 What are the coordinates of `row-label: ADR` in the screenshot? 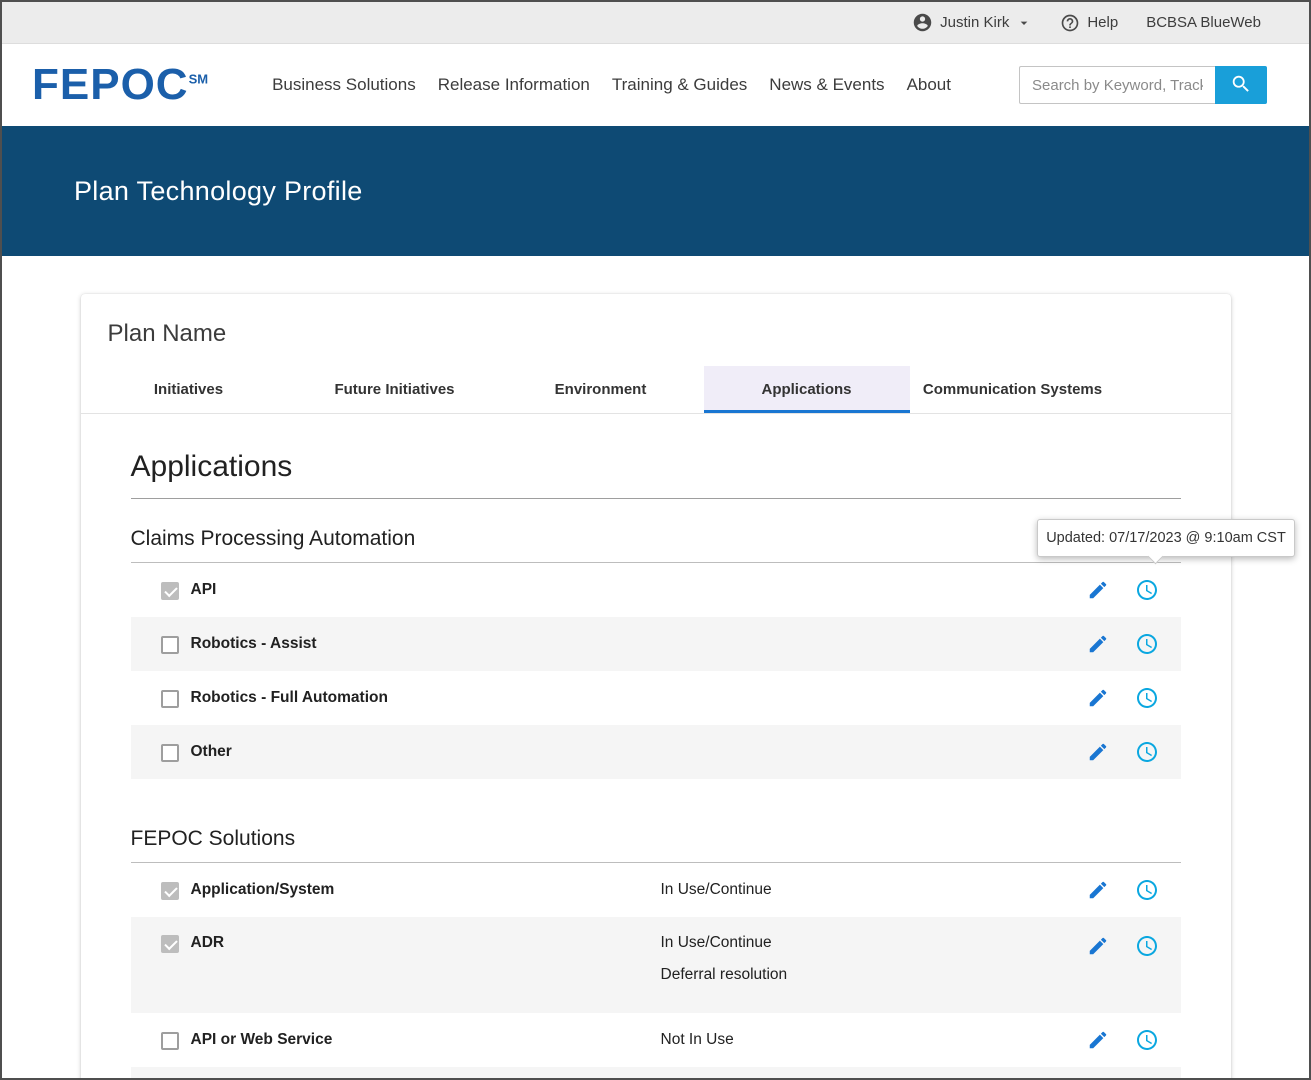 It's located at (207, 942).